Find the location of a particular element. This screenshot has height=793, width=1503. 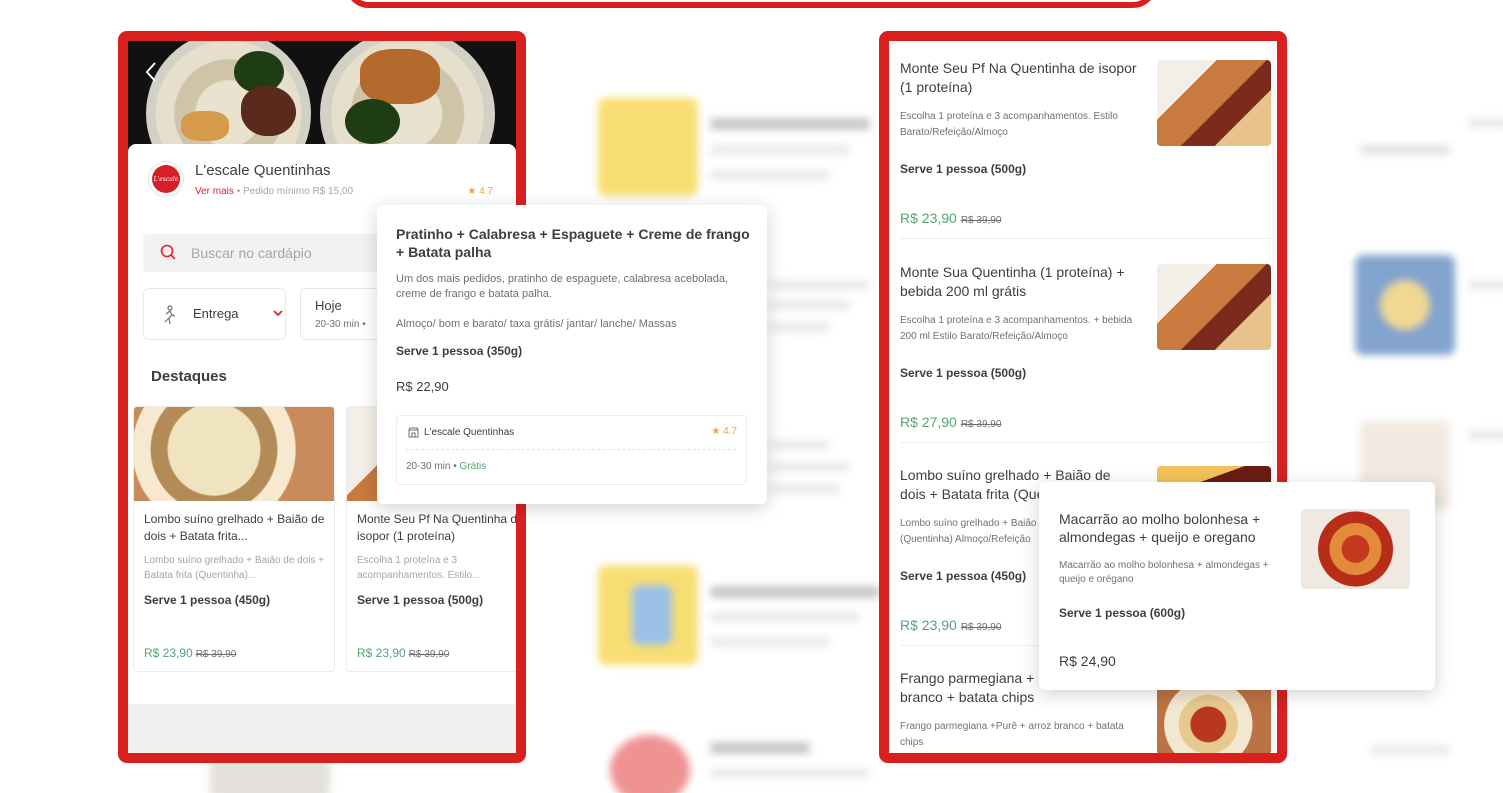

schedule-day: Hoje is located at coordinates (328, 305).